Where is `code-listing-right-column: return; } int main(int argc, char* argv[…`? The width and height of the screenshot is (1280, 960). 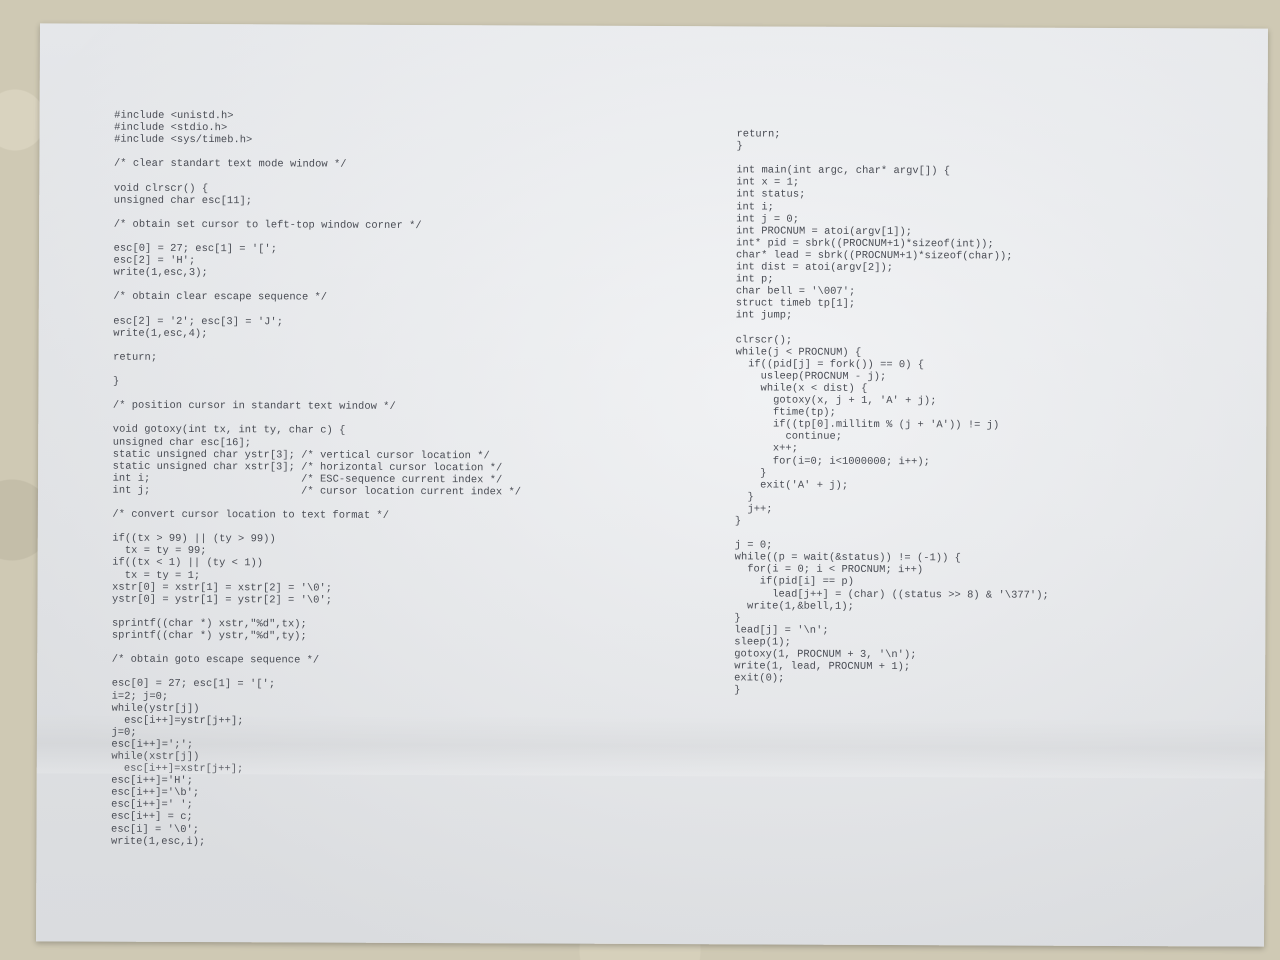
code-listing-right-column: return; } int main(int argc, char* argv[… is located at coordinates (891, 412).